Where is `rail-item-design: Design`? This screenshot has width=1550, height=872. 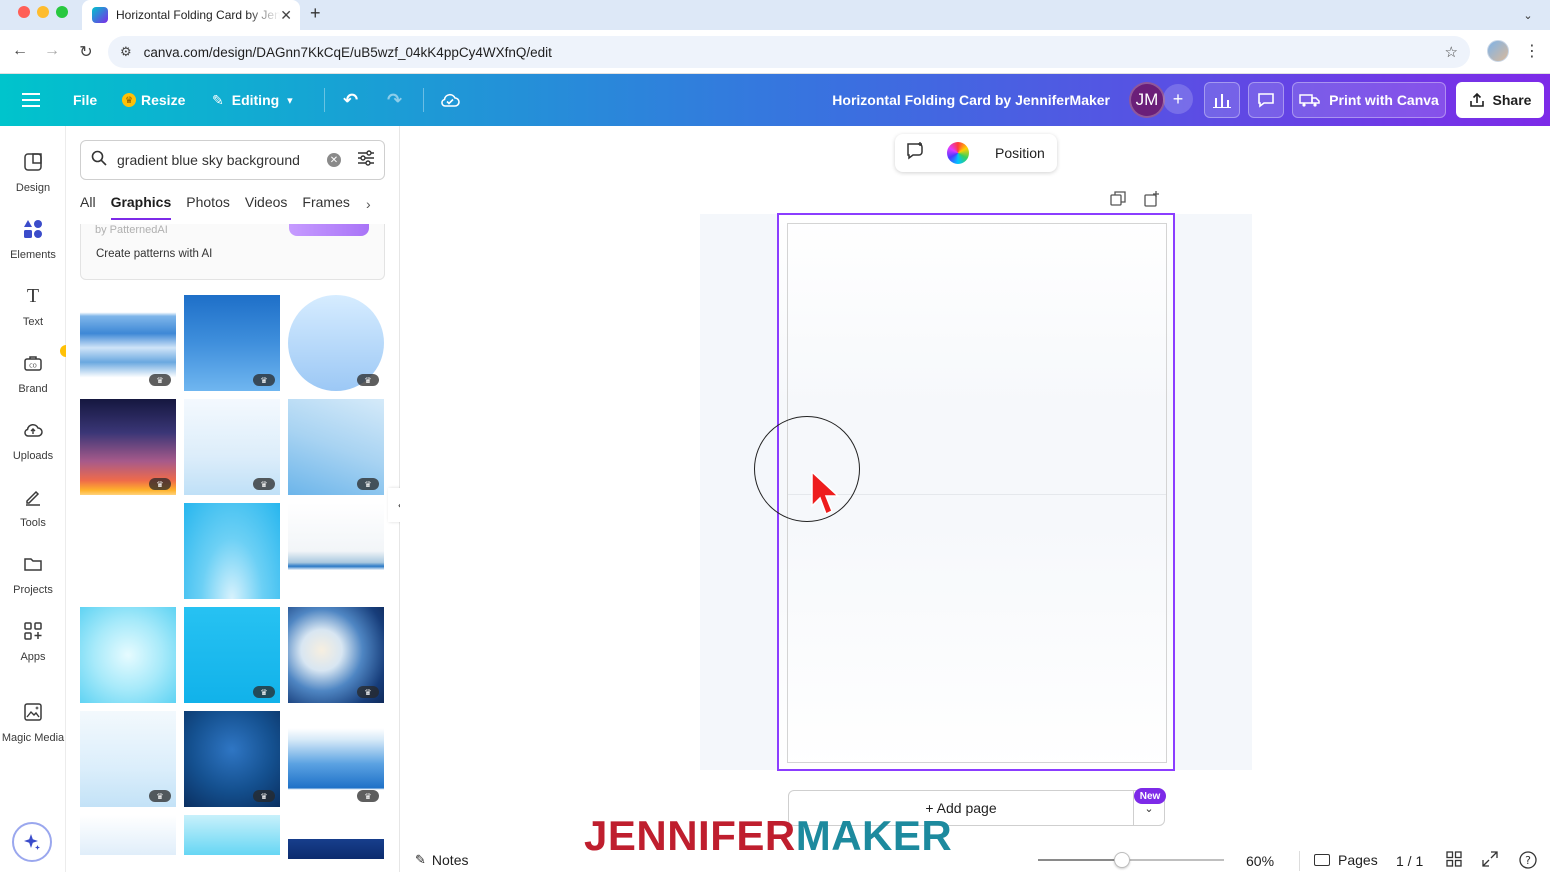 rail-item-design: Design is located at coordinates (33, 178).